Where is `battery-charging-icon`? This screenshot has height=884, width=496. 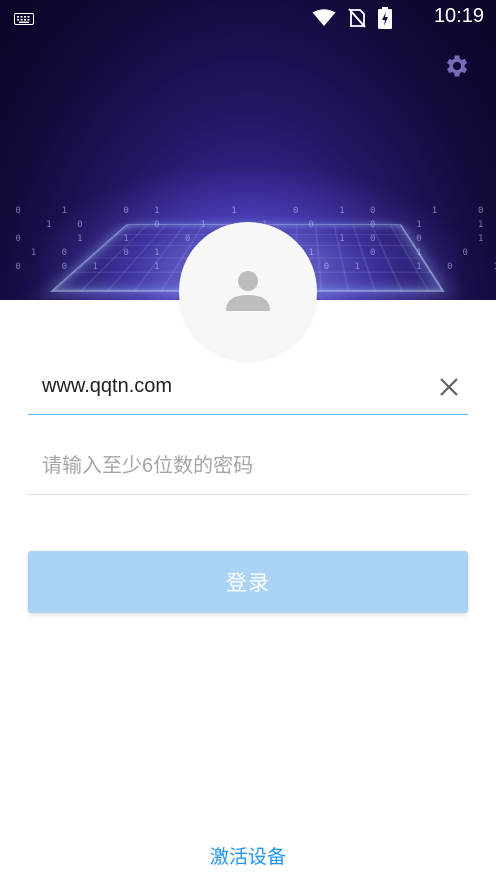 battery-charging-icon is located at coordinates (385, 20).